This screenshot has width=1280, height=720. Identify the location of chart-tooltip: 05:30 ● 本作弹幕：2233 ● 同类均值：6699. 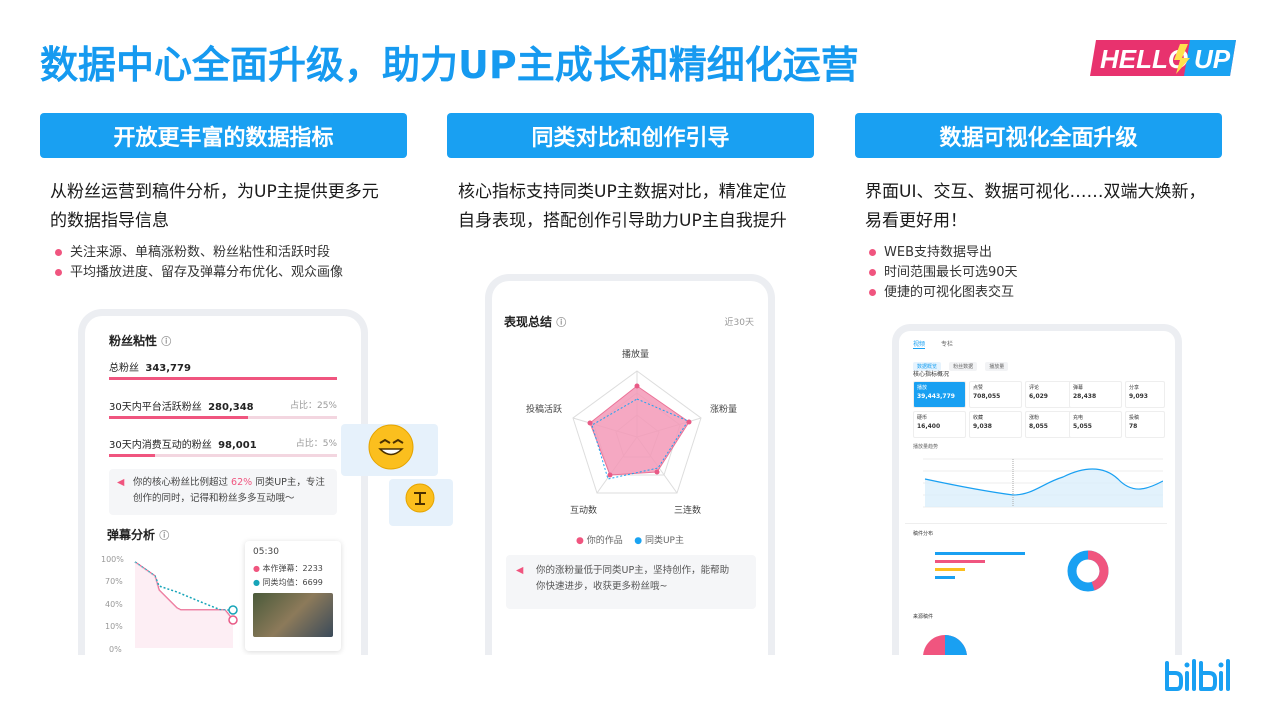
(293, 596).